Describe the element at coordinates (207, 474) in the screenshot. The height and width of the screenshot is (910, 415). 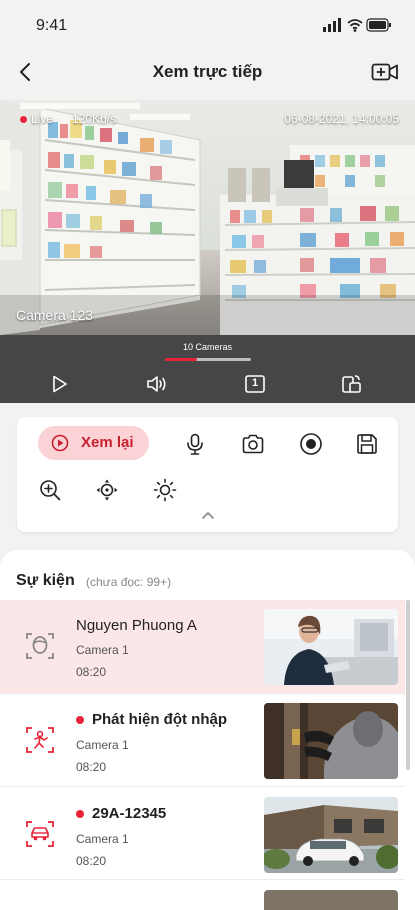
I see `action-panel: Xem lại` at that location.